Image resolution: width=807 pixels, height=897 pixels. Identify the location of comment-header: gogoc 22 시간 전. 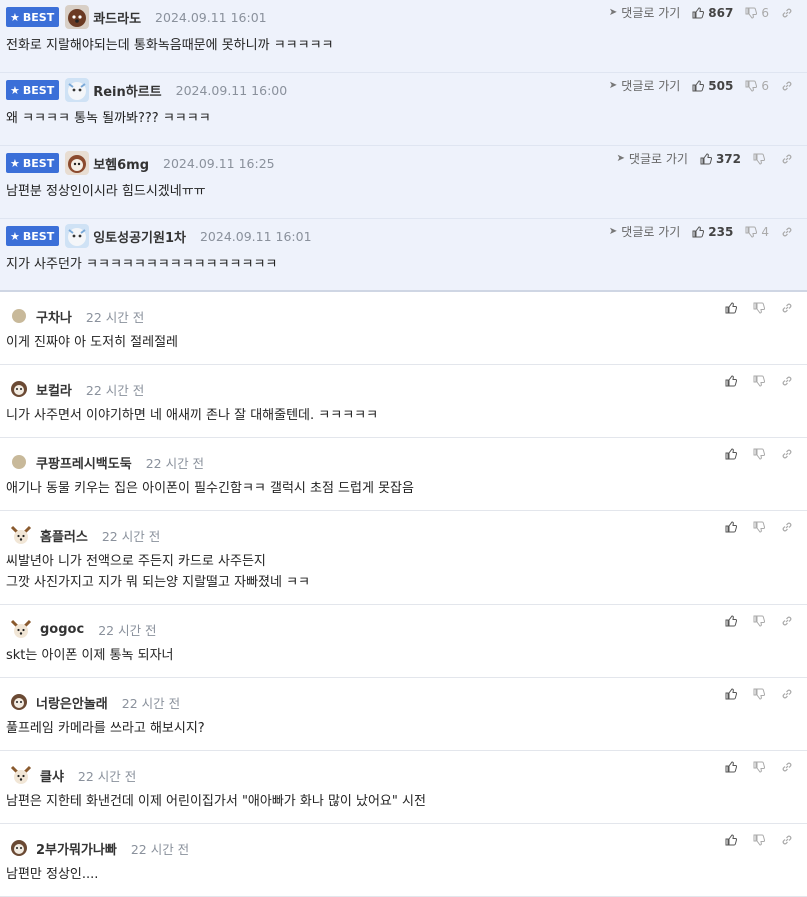
(81, 629).